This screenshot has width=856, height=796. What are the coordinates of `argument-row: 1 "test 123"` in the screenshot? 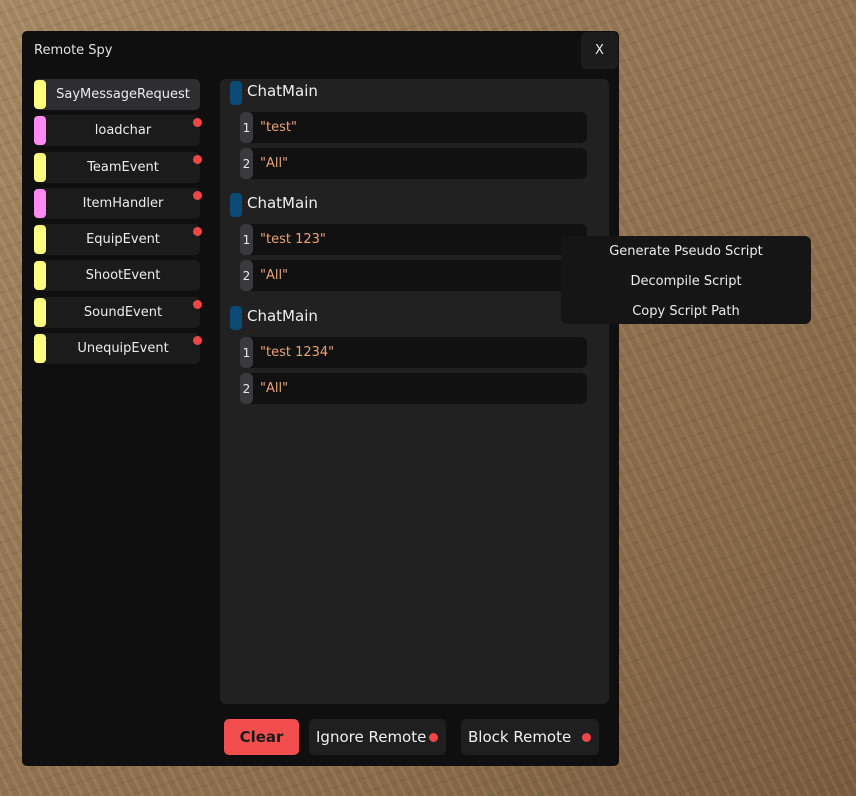 It's located at (413, 239).